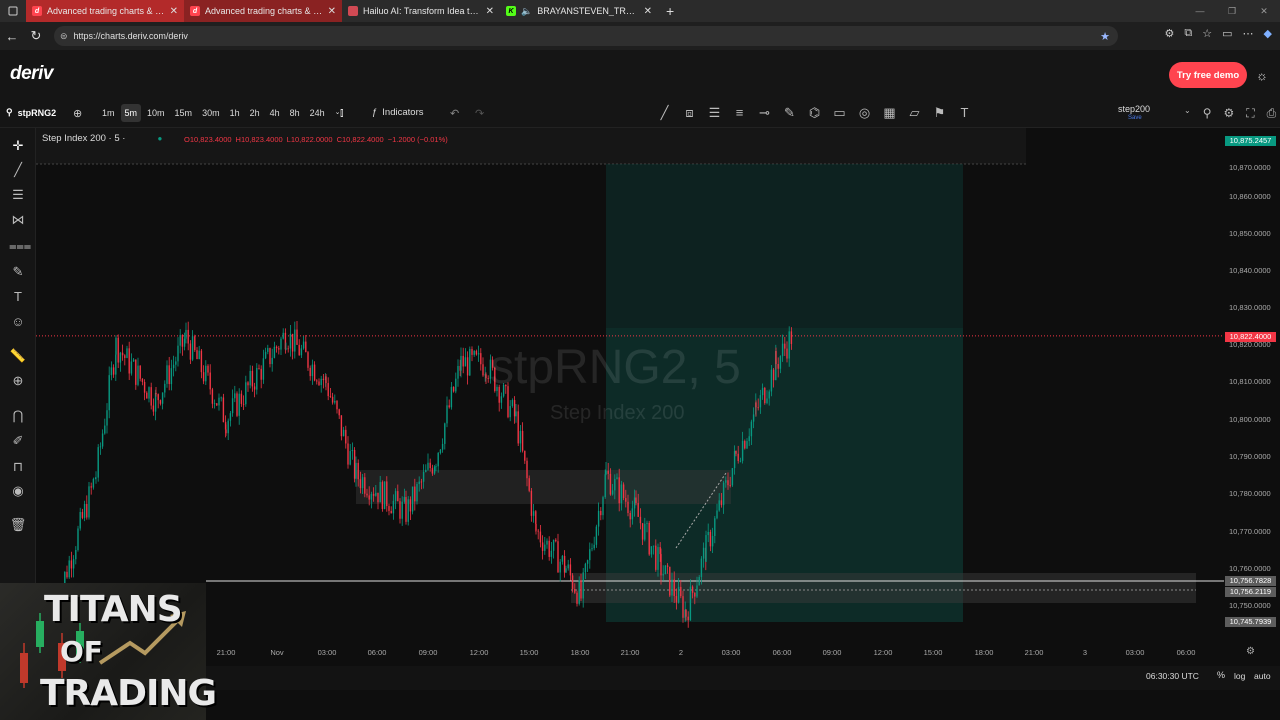  Describe the element at coordinates (18, 195) in the screenshot. I see `fib-icon: ☰` at that location.